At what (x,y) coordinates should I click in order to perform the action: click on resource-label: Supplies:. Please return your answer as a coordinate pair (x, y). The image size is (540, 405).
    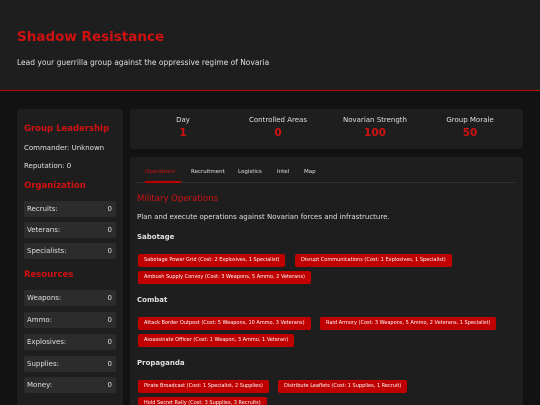
    Looking at the image, I should click on (43, 364).